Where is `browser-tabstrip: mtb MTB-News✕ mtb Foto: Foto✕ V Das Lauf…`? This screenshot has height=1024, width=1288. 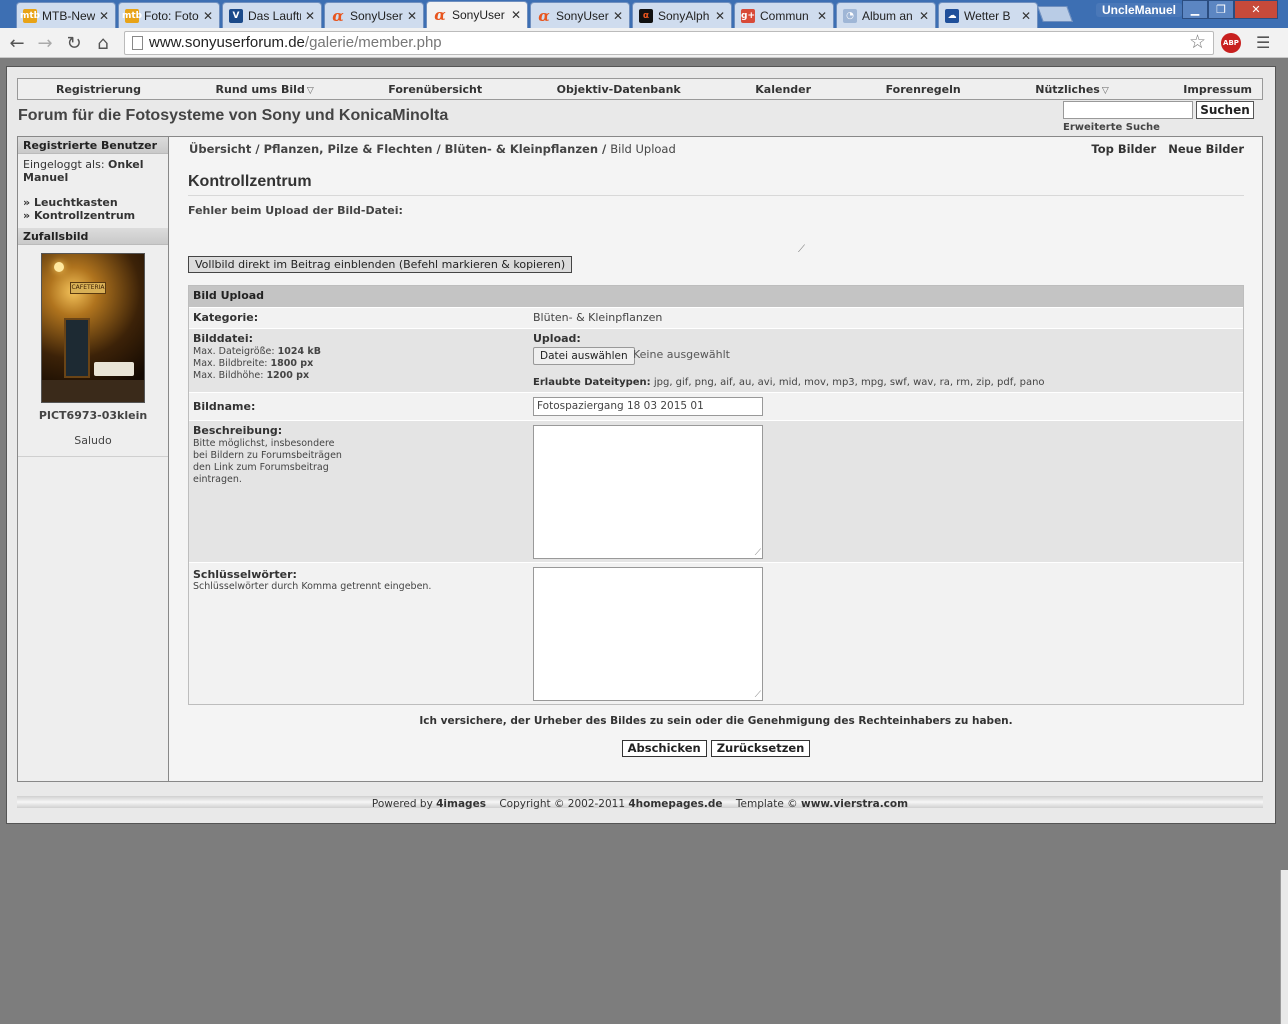 browser-tabstrip: mtb MTB-News✕ mtb Foto: Foto✕ V Das Lauf… is located at coordinates (644, 14).